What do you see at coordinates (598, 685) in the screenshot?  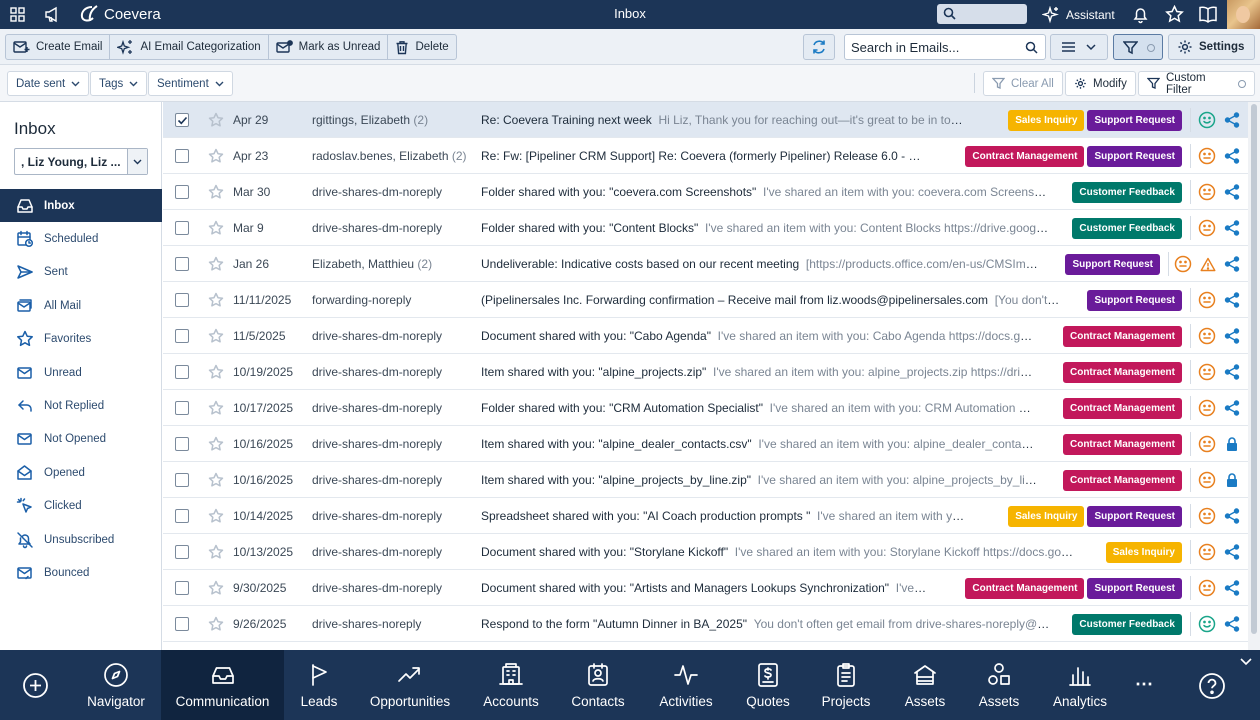 I see `bottom-nav-contacts: Contacts` at bounding box center [598, 685].